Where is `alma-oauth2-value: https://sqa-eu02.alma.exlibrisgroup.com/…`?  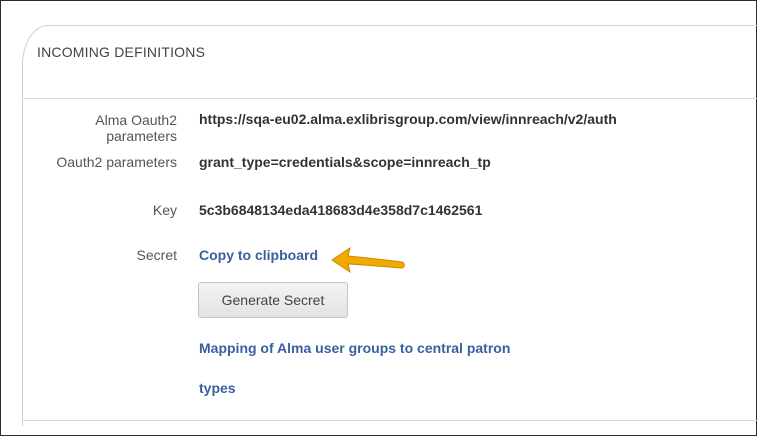 alma-oauth2-value: https://sqa-eu02.alma.exlibrisgroup.com/… is located at coordinates (408, 119).